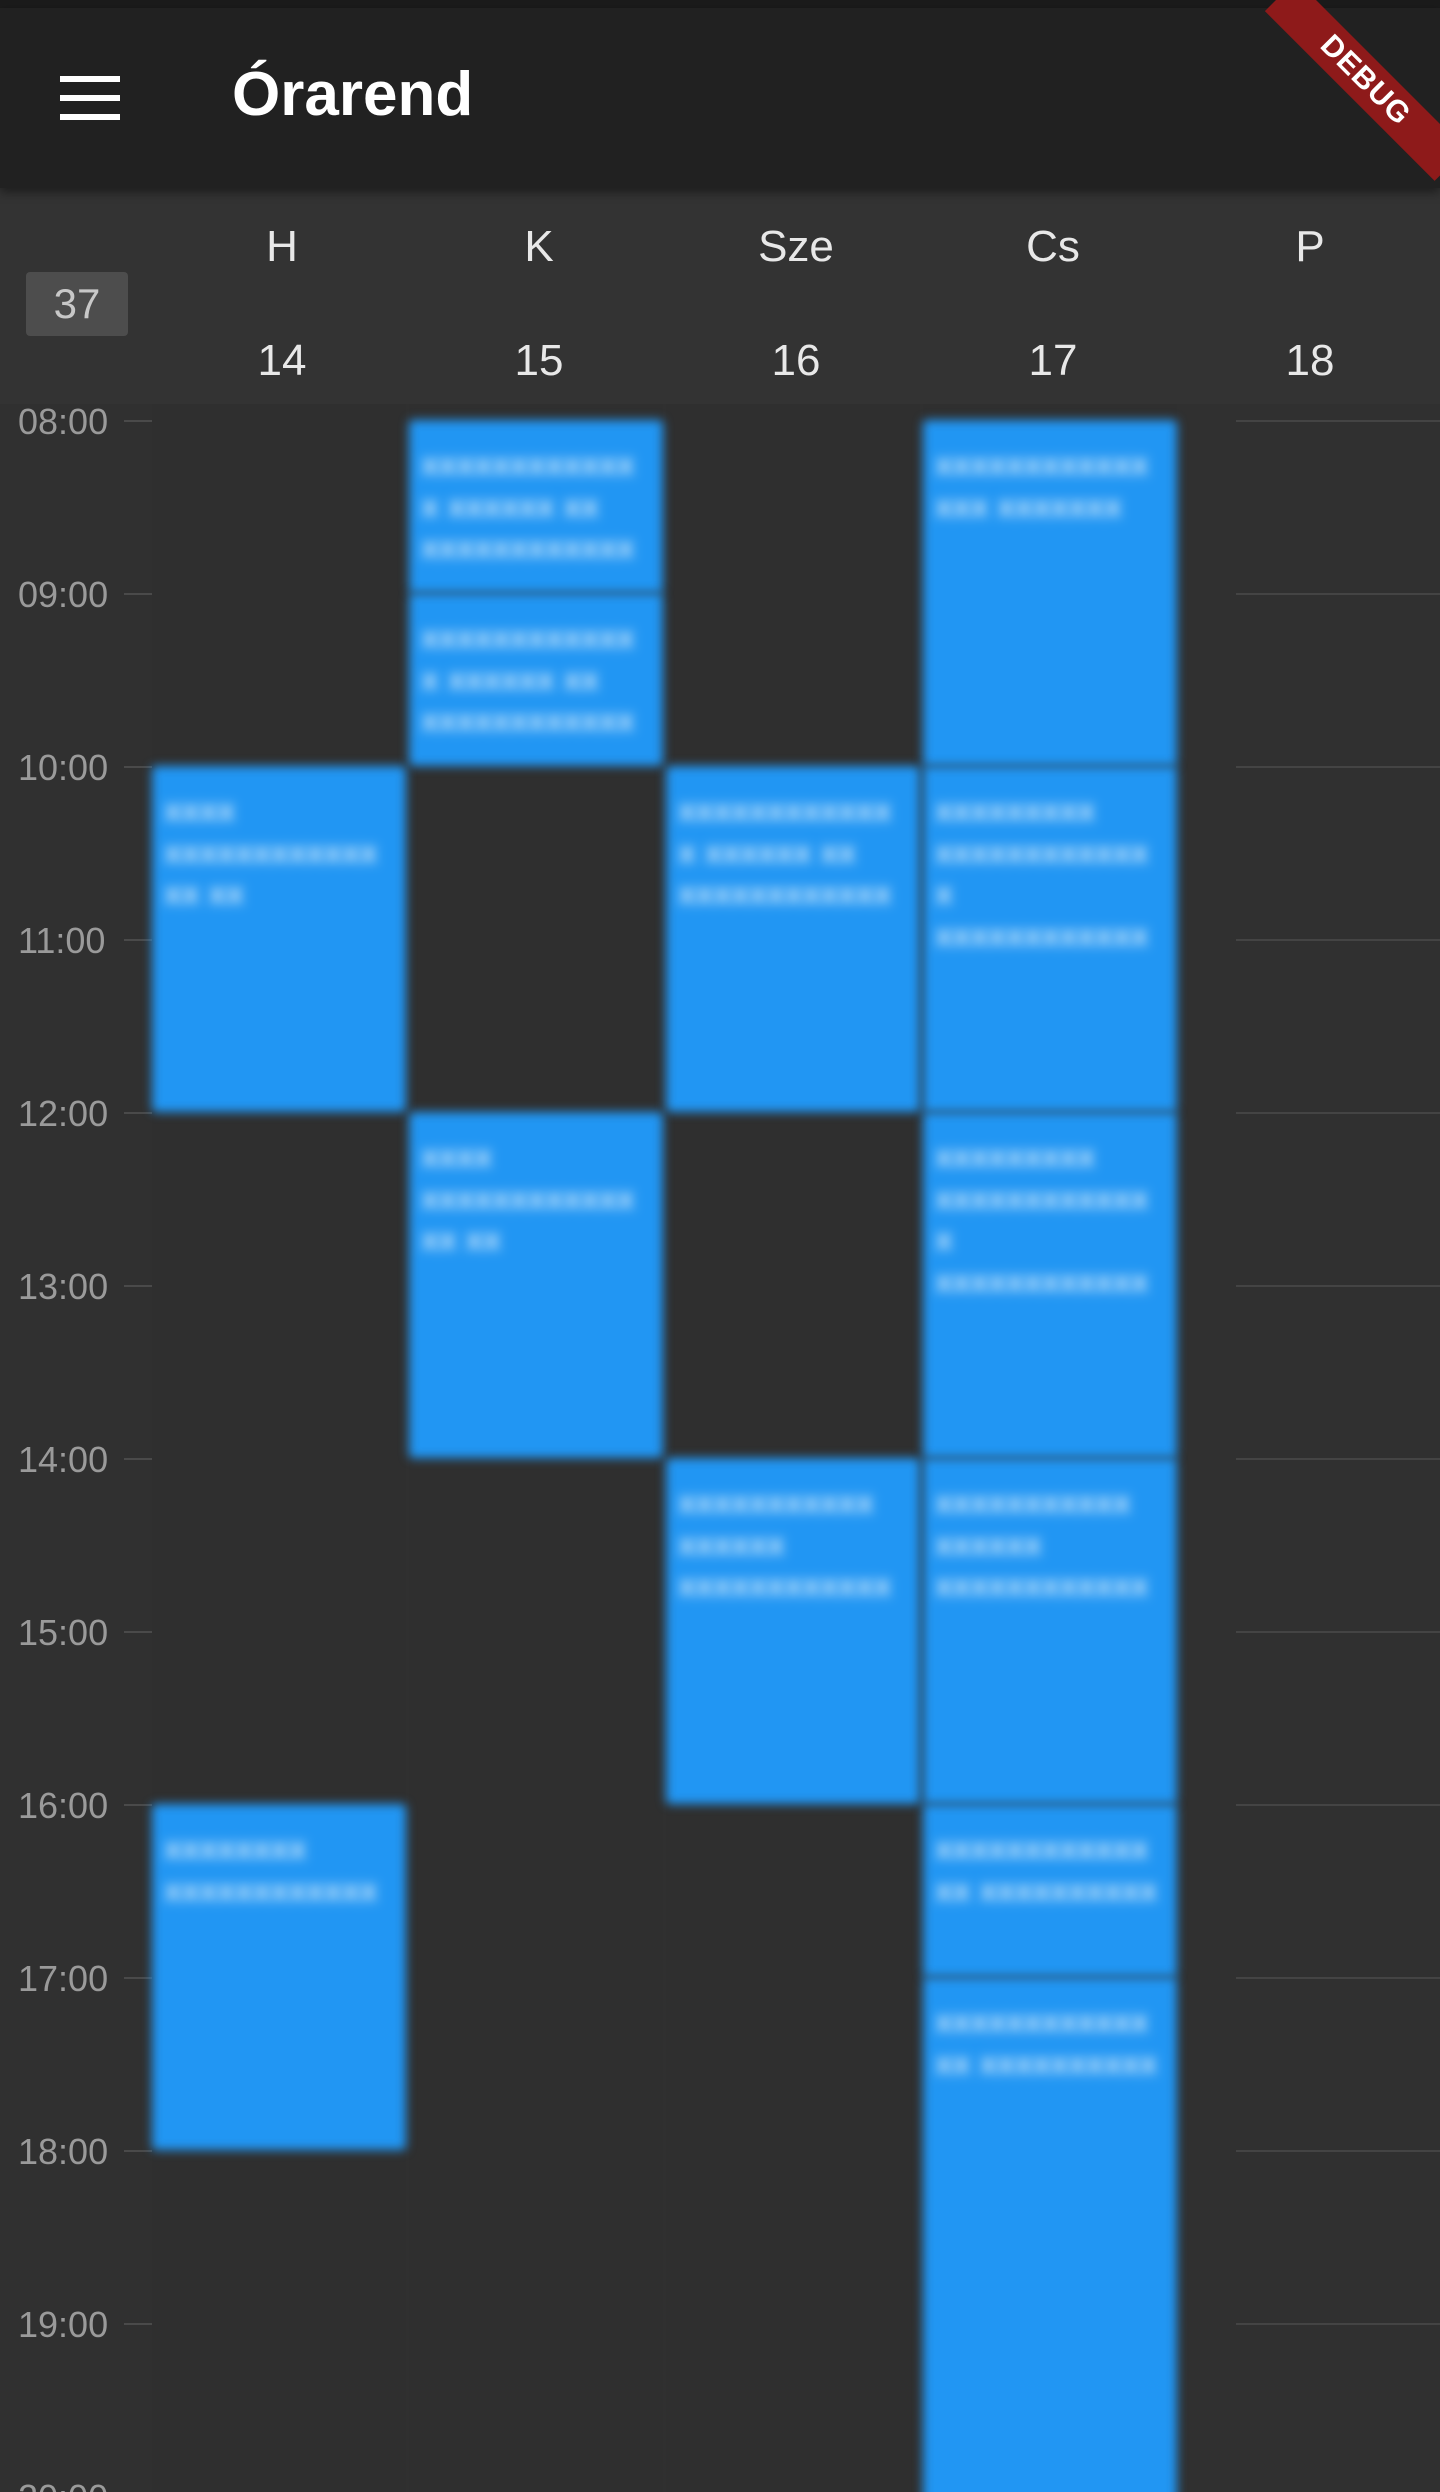 The width and height of the screenshot is (1440, 2492). What do you see at coordinates (1042, 485) in the screenshot?
I see `lesson-title: xxxxxxxxxxxxxxx xxxxxxx` at bounding box center [1042, 485].